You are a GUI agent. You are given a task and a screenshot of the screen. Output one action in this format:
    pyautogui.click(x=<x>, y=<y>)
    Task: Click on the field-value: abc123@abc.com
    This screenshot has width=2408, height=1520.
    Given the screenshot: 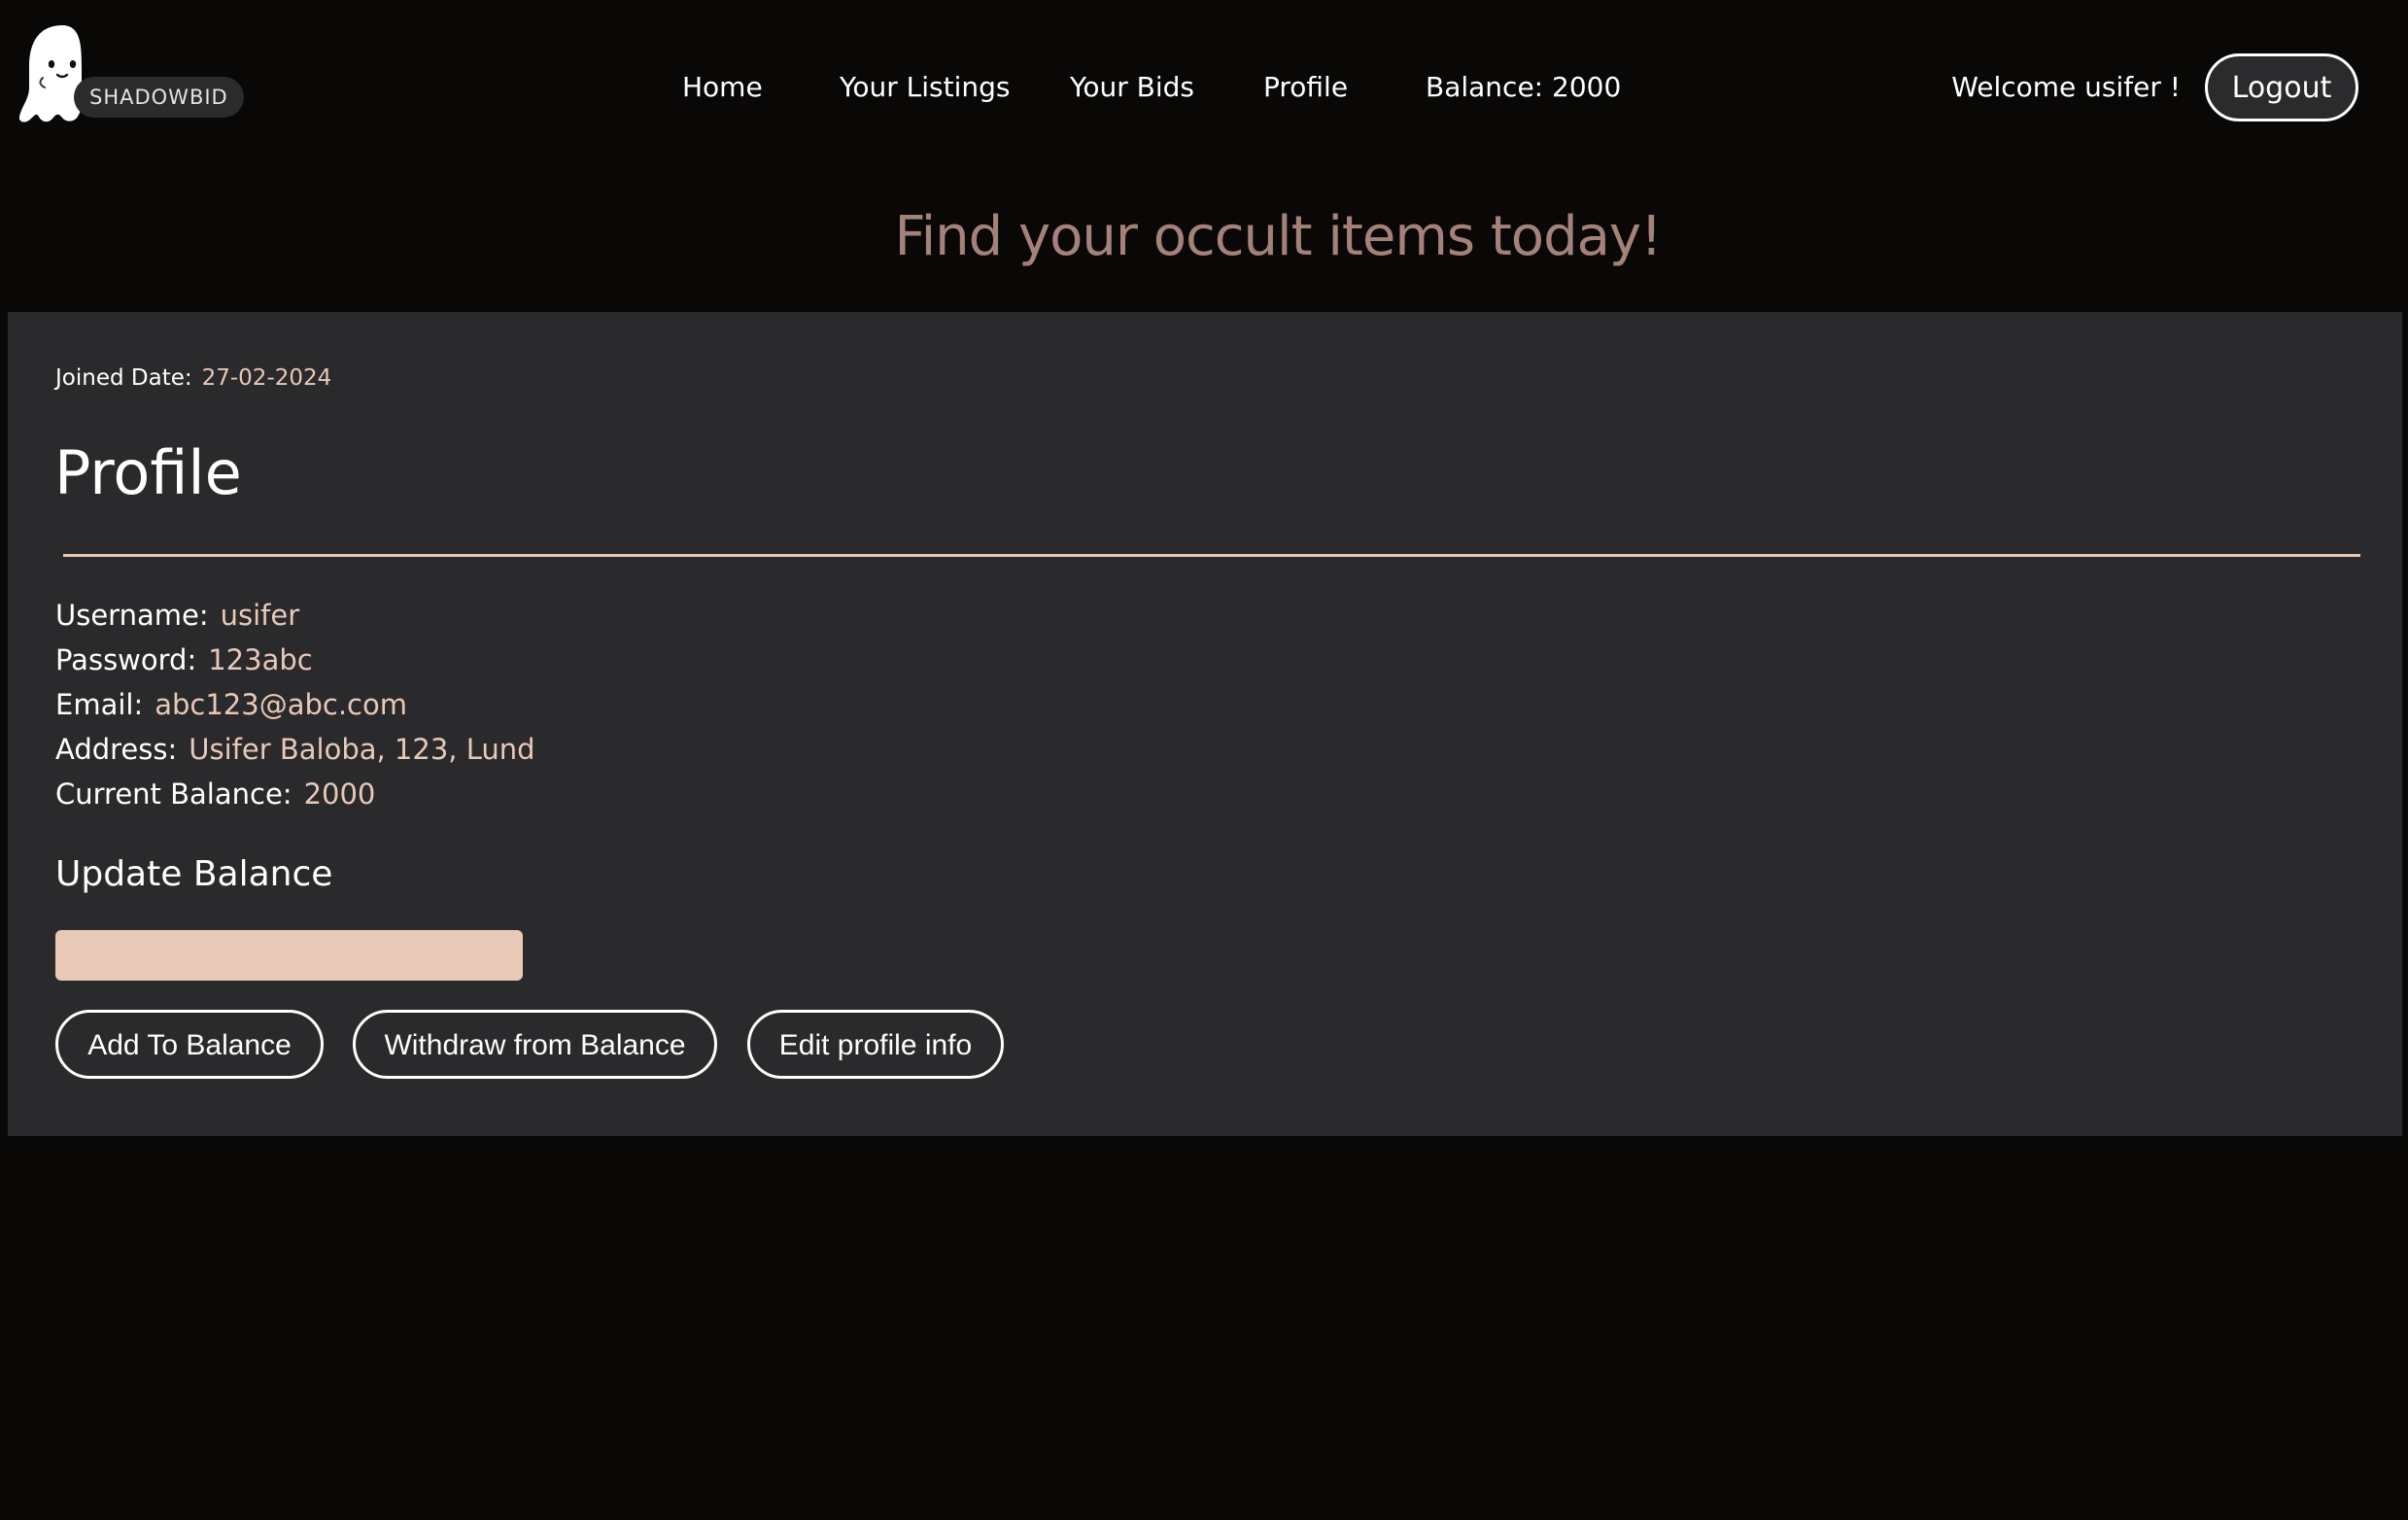 What is the action you would take?
    pyautogui.click(x=281, y=704)
    